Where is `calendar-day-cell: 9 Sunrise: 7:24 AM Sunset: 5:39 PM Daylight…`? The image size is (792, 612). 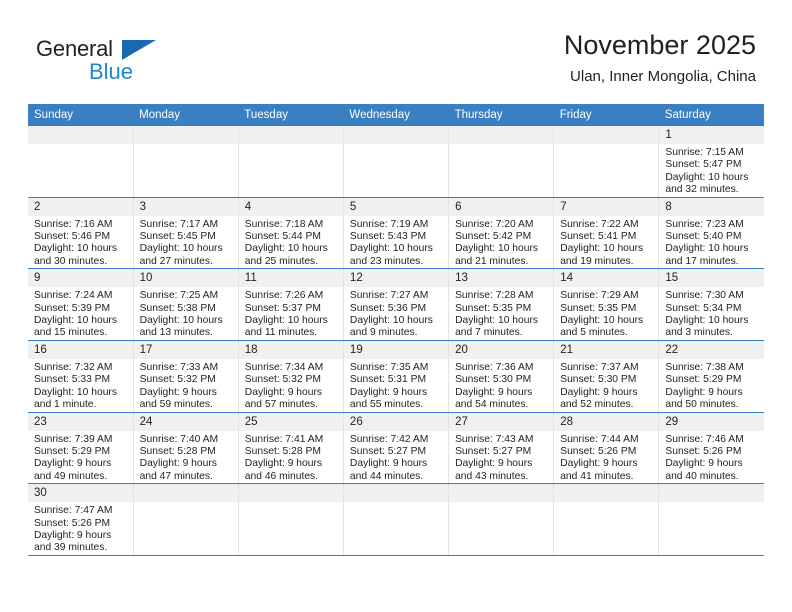 calendar-day-cell: 9 Sunrise: 7:24 AM Sunset: 5:39 PM Daylight… is located at coordinates (81, 304).